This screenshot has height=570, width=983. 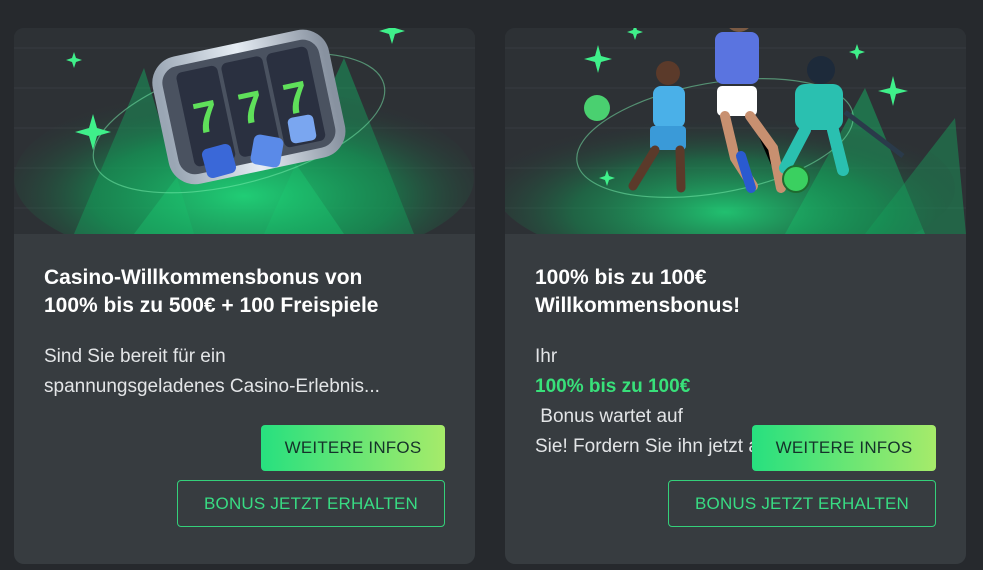 I want to click on card-description-line: Ihr 100% bis zu 100€ Bonus wartet auf, so click(x=737, y=387).